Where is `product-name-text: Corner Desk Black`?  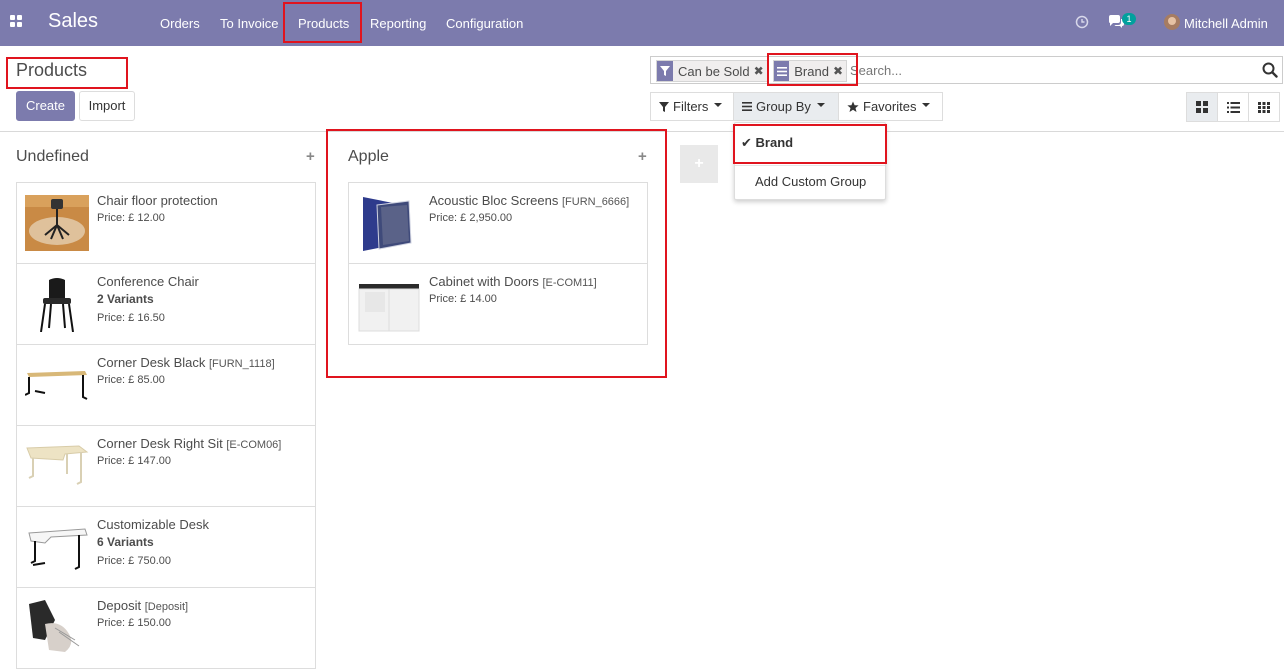
product-name-text: Corner Desk Black is located at coordinates (151, 362).